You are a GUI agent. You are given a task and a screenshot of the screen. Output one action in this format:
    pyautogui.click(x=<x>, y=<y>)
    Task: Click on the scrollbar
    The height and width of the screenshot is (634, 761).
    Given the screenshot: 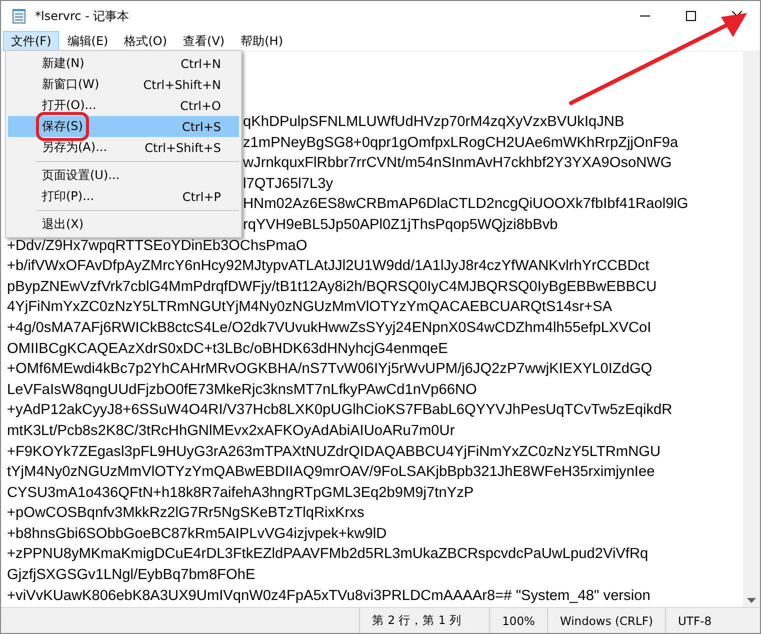 What is the action you would take?
    pyautogui.click(x=751, y=329)
    